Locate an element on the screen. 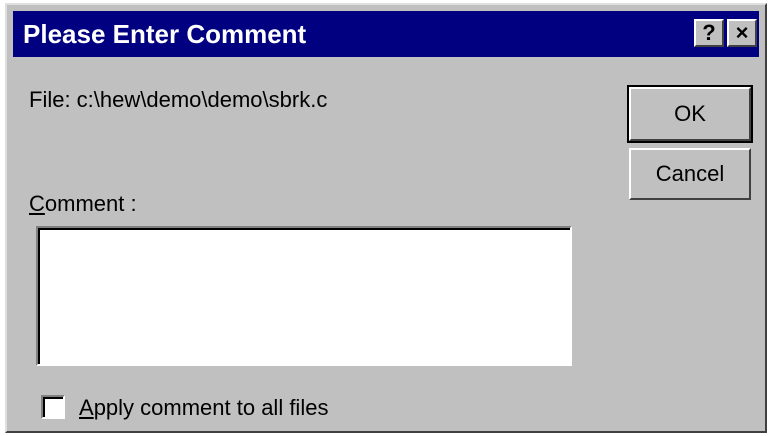 This screenshot has height=436, width=769. close-button: × is located at coordinates (742, 33).